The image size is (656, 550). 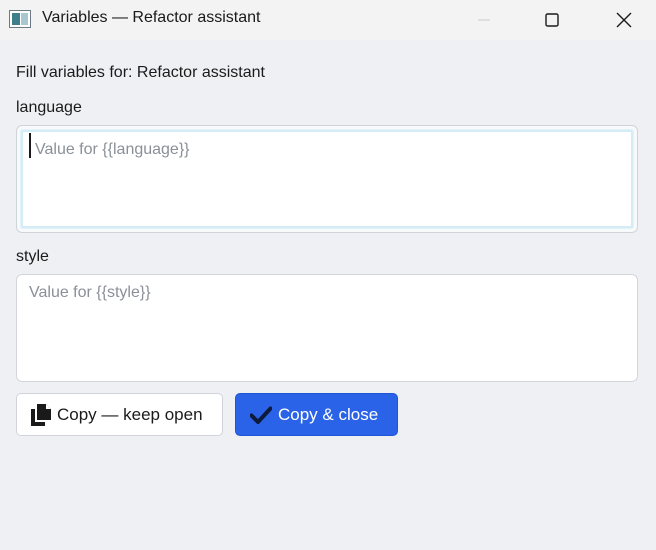 I want to click on copy-keep-open-label: Copy — keep open, so click(x=130, y=414).